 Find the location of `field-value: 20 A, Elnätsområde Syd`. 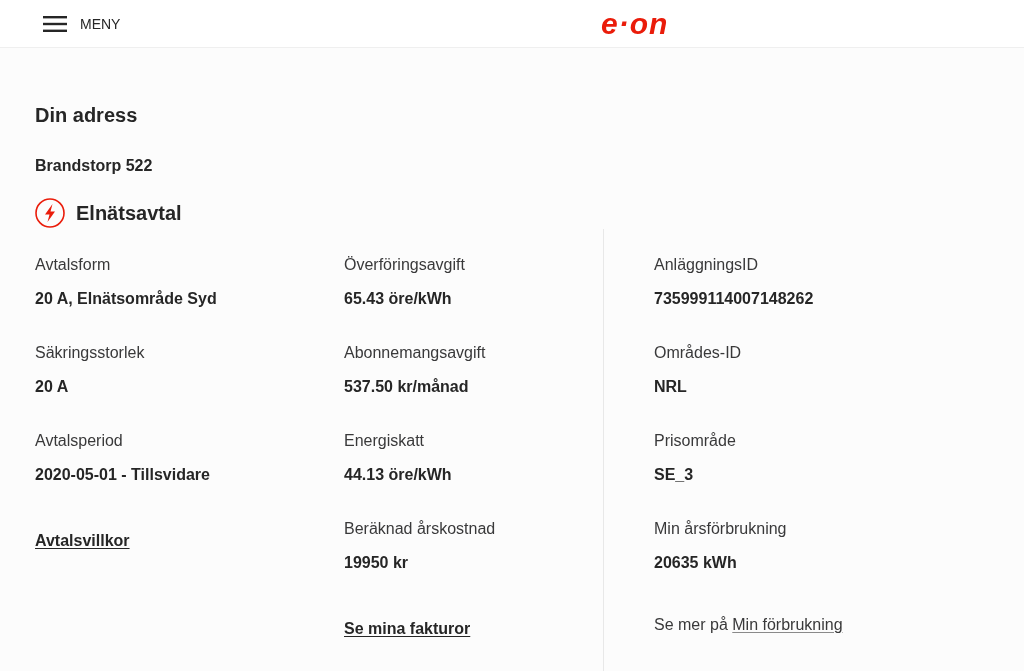

field-value: 20 A, Elnätsområde Syd is located at coordinates (126, 299).